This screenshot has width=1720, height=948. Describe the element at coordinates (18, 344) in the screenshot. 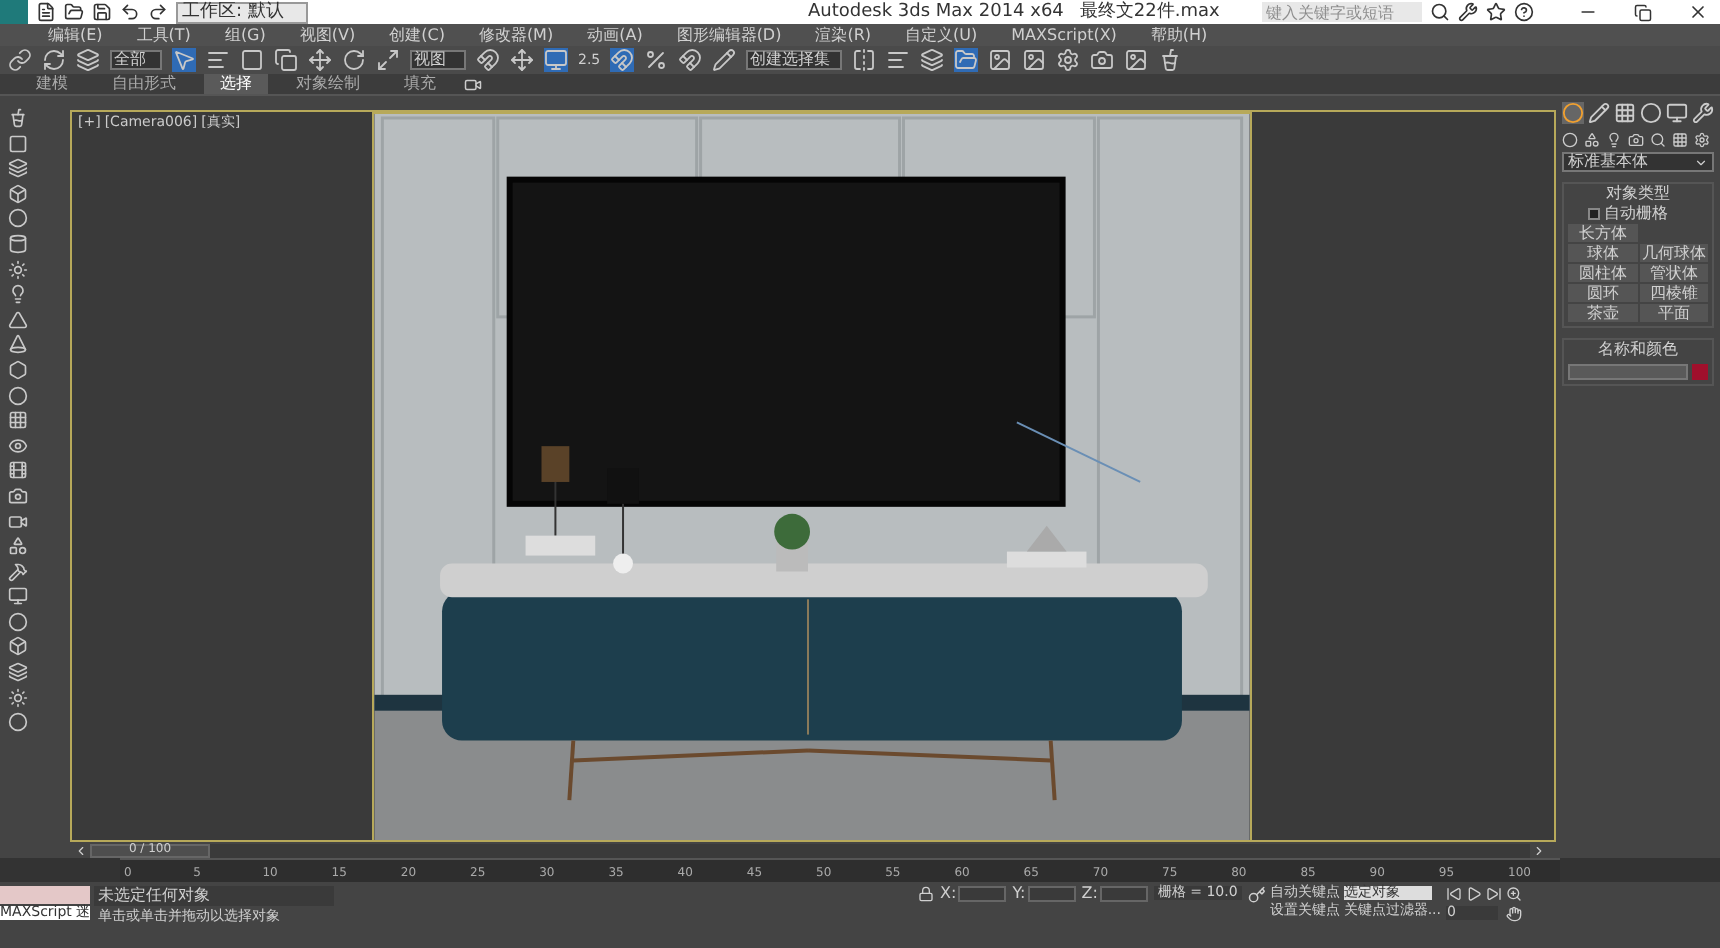

I see `cone-icon` at that location.